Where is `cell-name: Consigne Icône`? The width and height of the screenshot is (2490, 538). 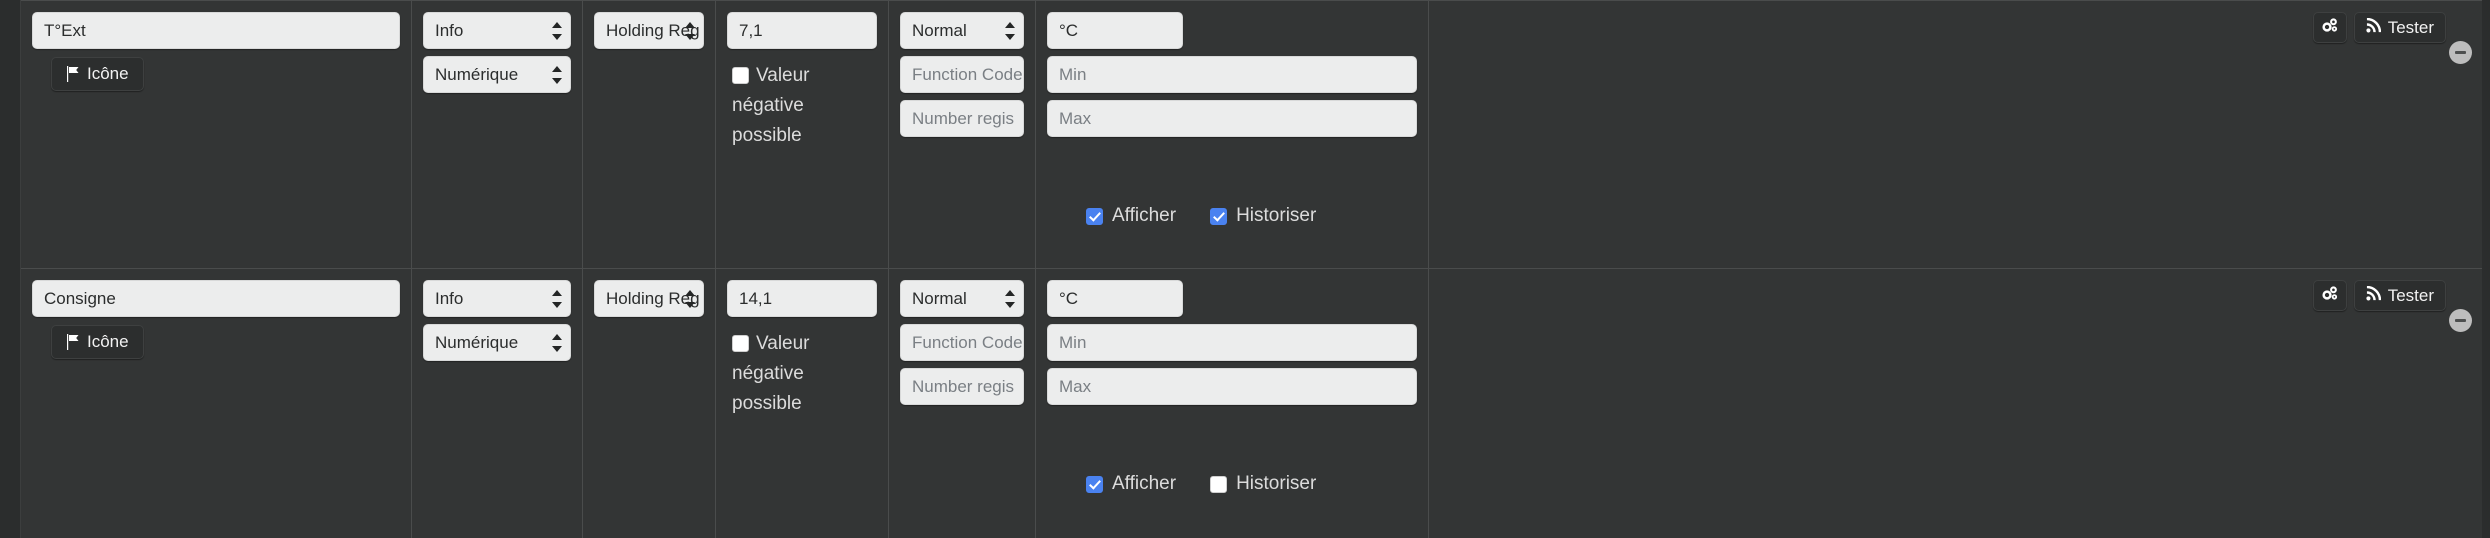 cell-name: Consigne Icône is located at coordinates (216, 403).